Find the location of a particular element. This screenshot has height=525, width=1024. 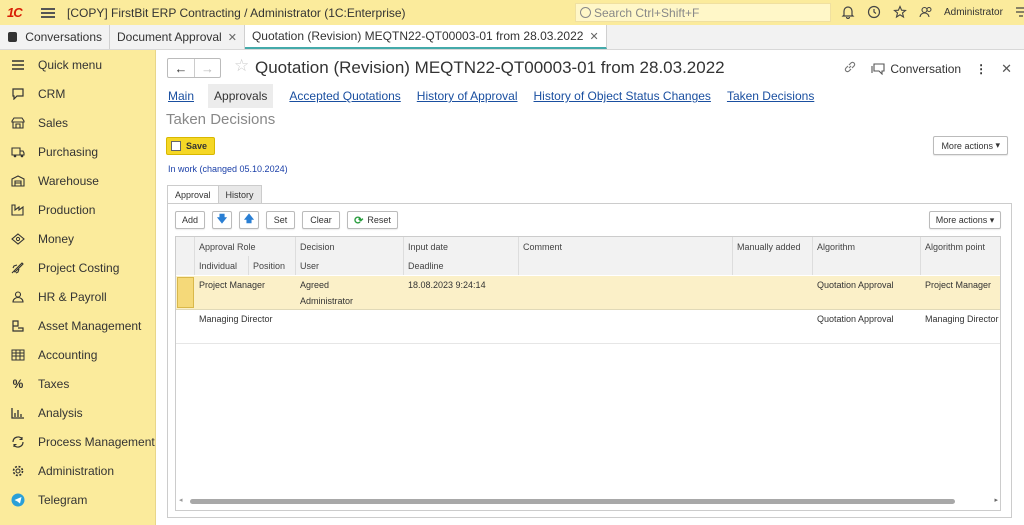

comment-icon is located at coordinates (878, 68).